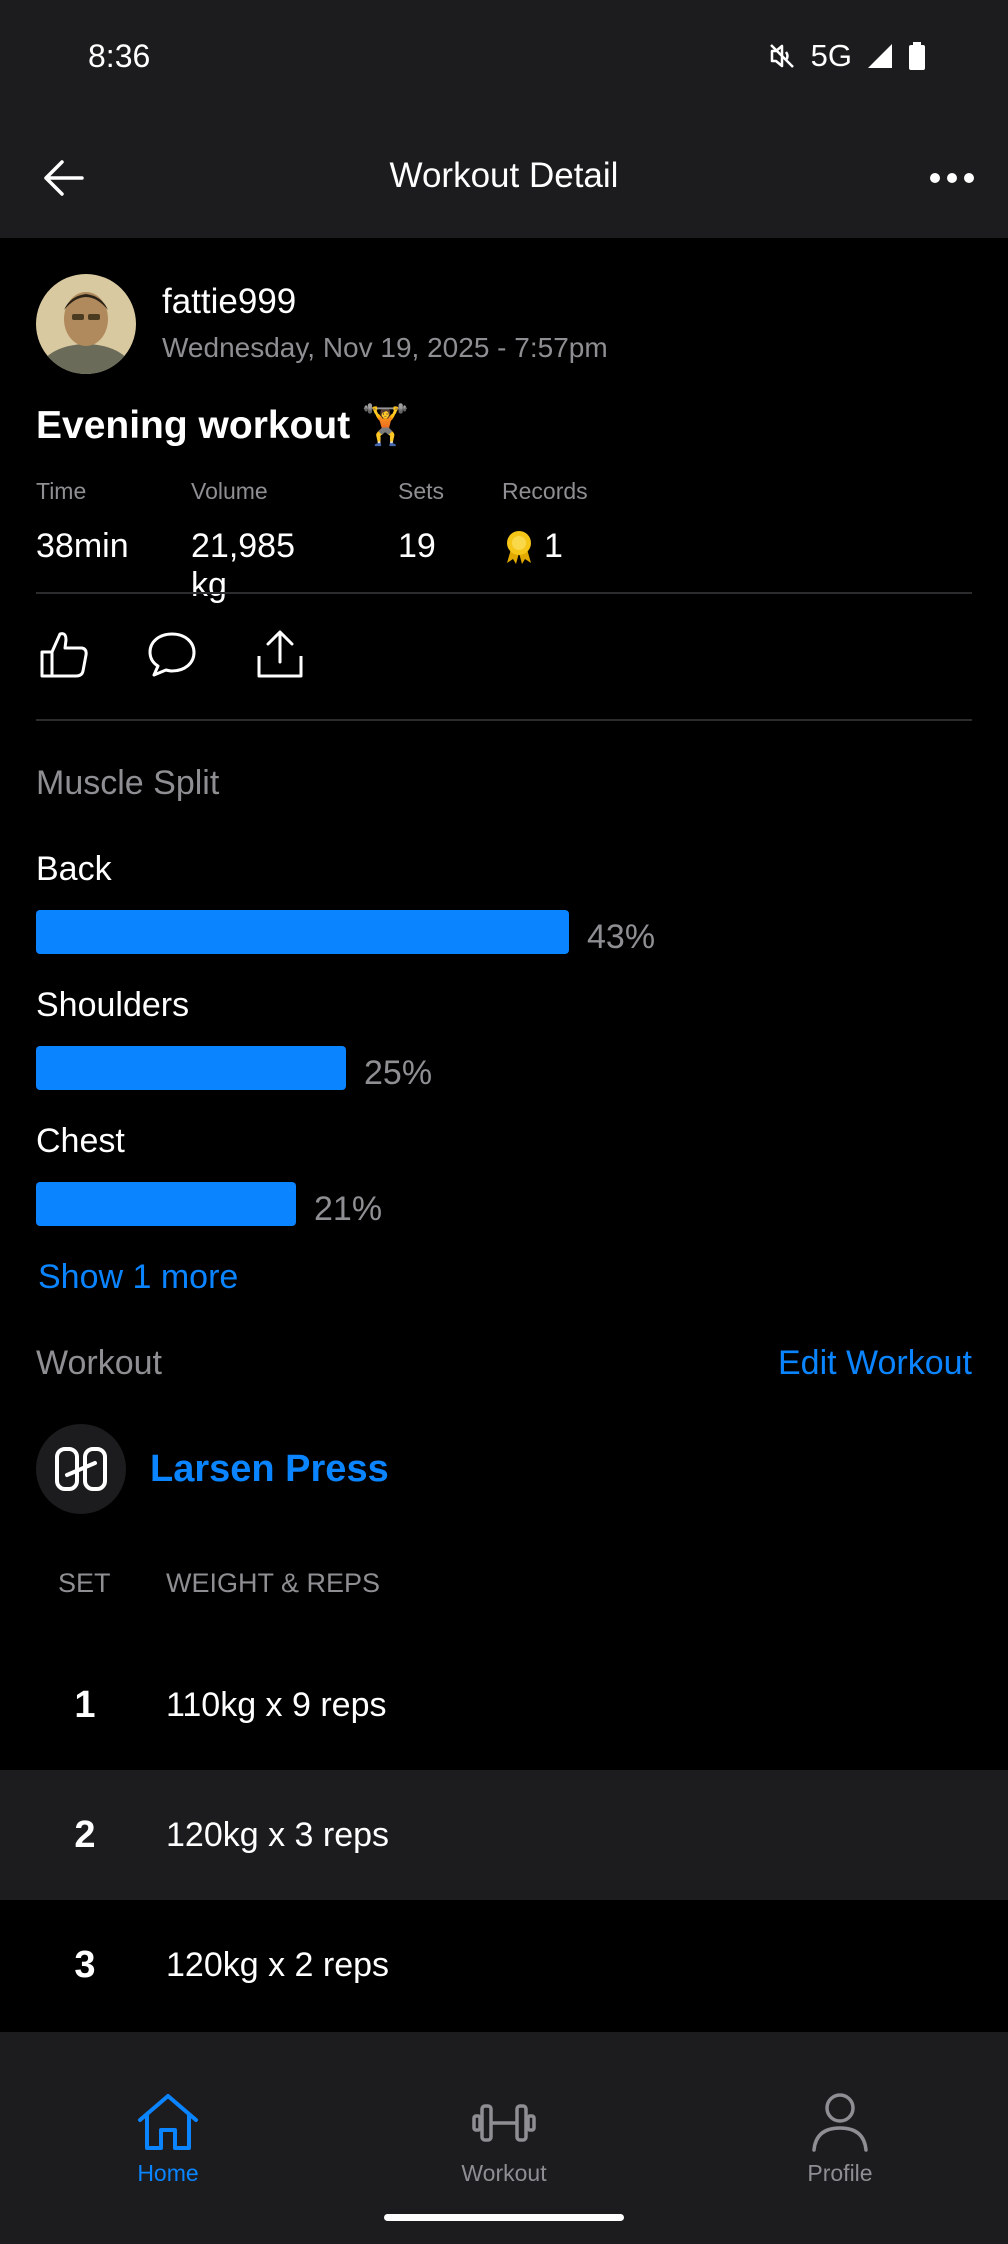  I want to click on set-row: 3 120kg x 2 reps, so click(504, 1965).